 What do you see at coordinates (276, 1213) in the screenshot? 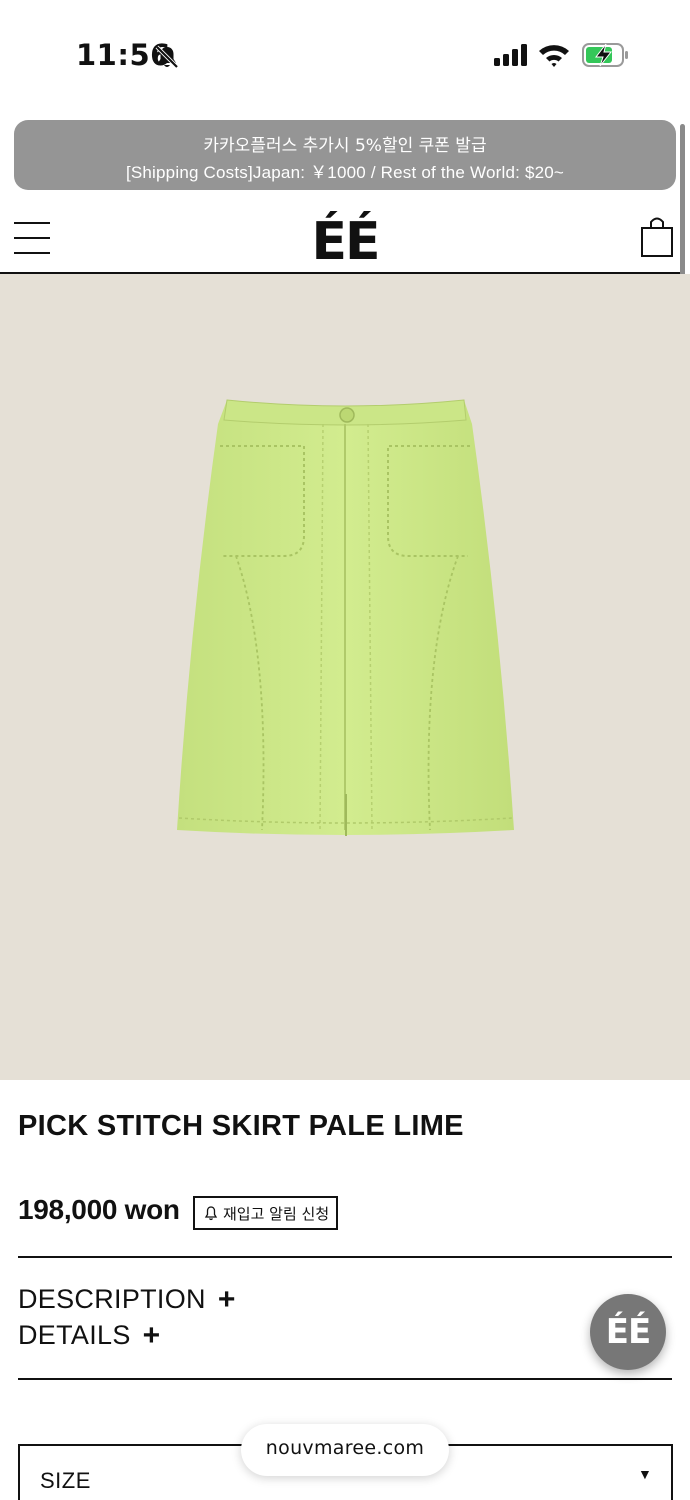
I see `restock-alert-label: 재입고 알림 신청` at bounding box center [276, 1213].